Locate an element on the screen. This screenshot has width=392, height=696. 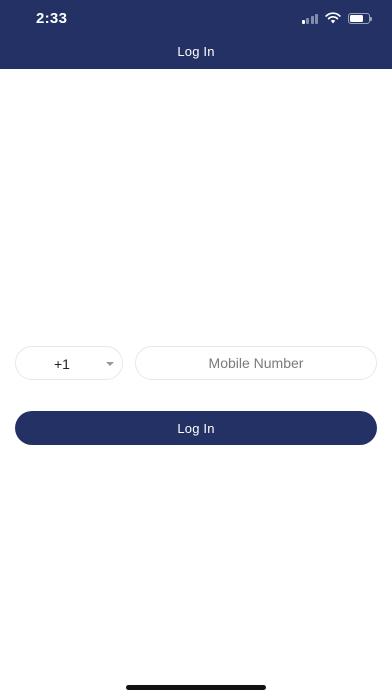
phone-form-row: +1 is located at coordinates (196, 363).